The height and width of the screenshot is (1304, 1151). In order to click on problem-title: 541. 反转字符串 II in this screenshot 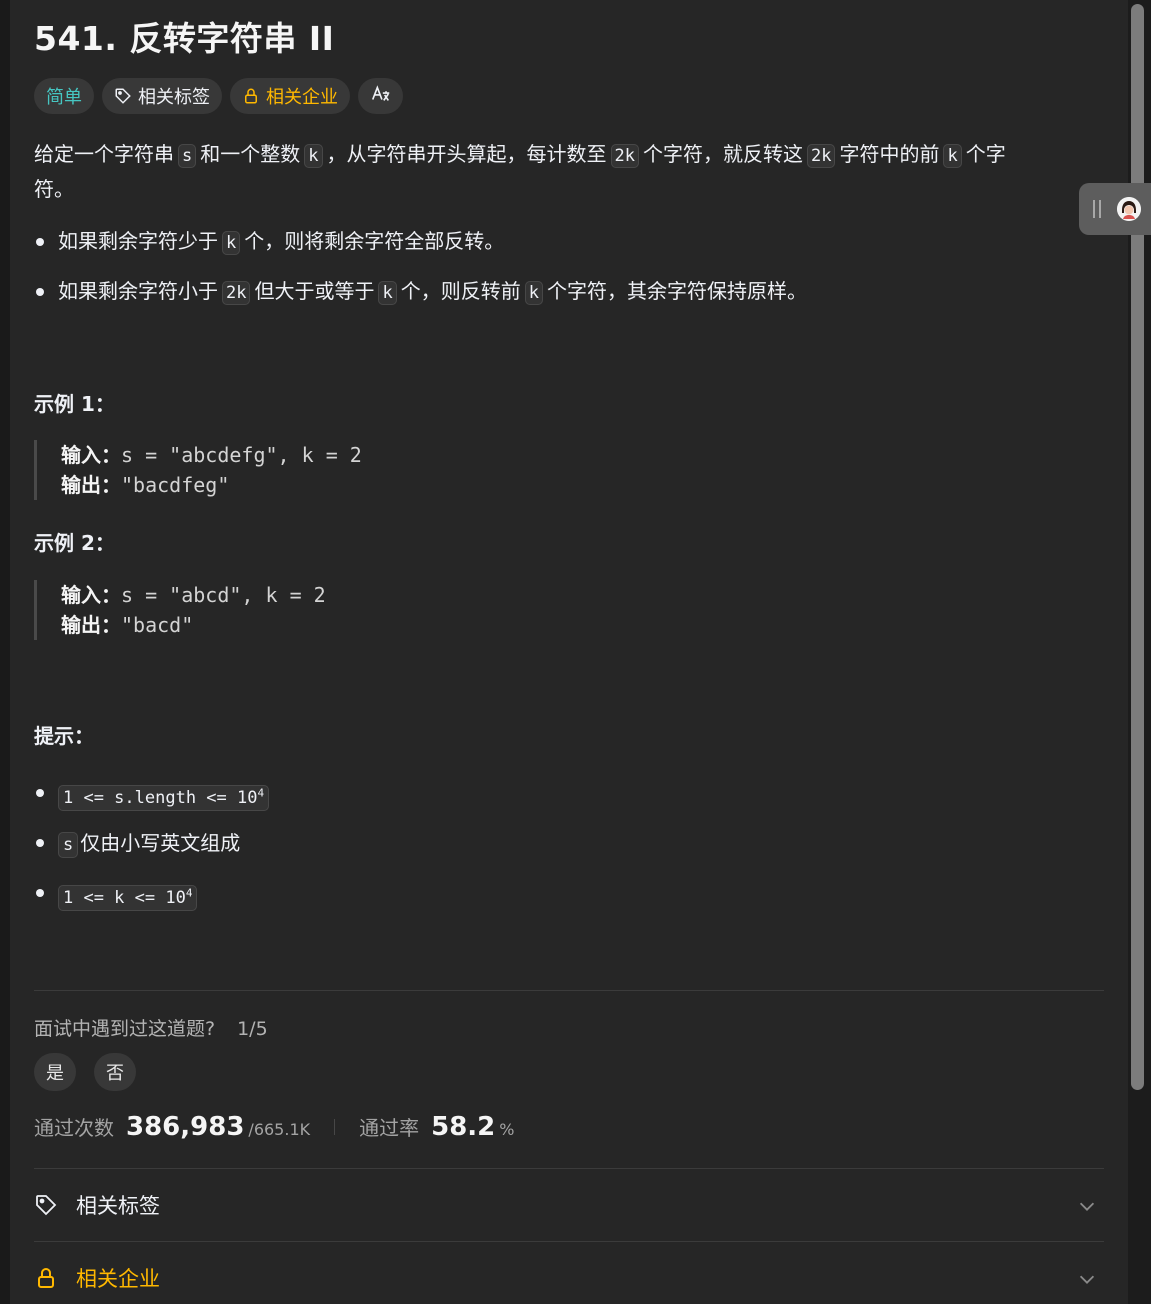, I will do `click(184, 38)`.